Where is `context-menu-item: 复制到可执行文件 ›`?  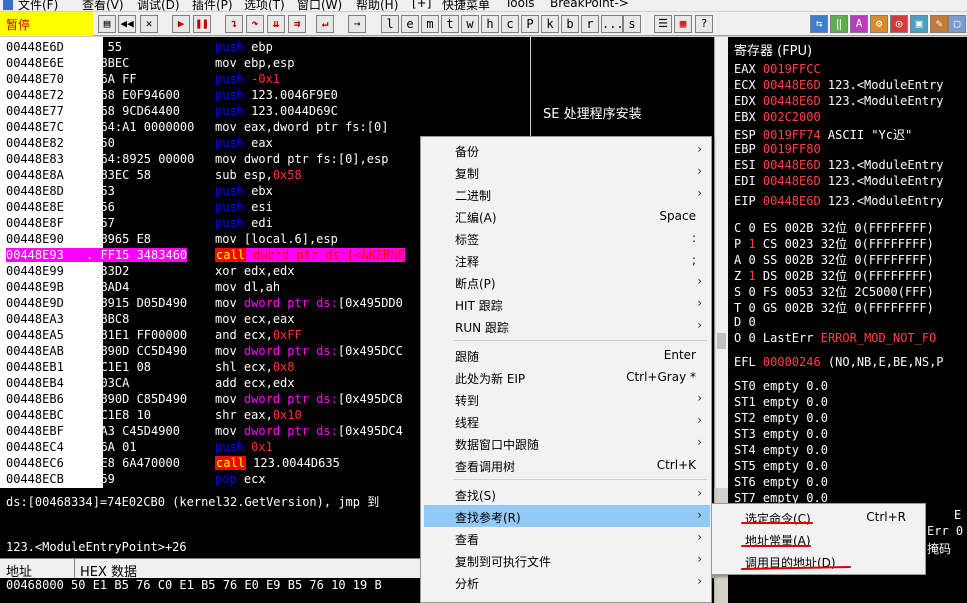 context-menu-item: 复制到可执行文件 › is located at coordinates (567, 560).